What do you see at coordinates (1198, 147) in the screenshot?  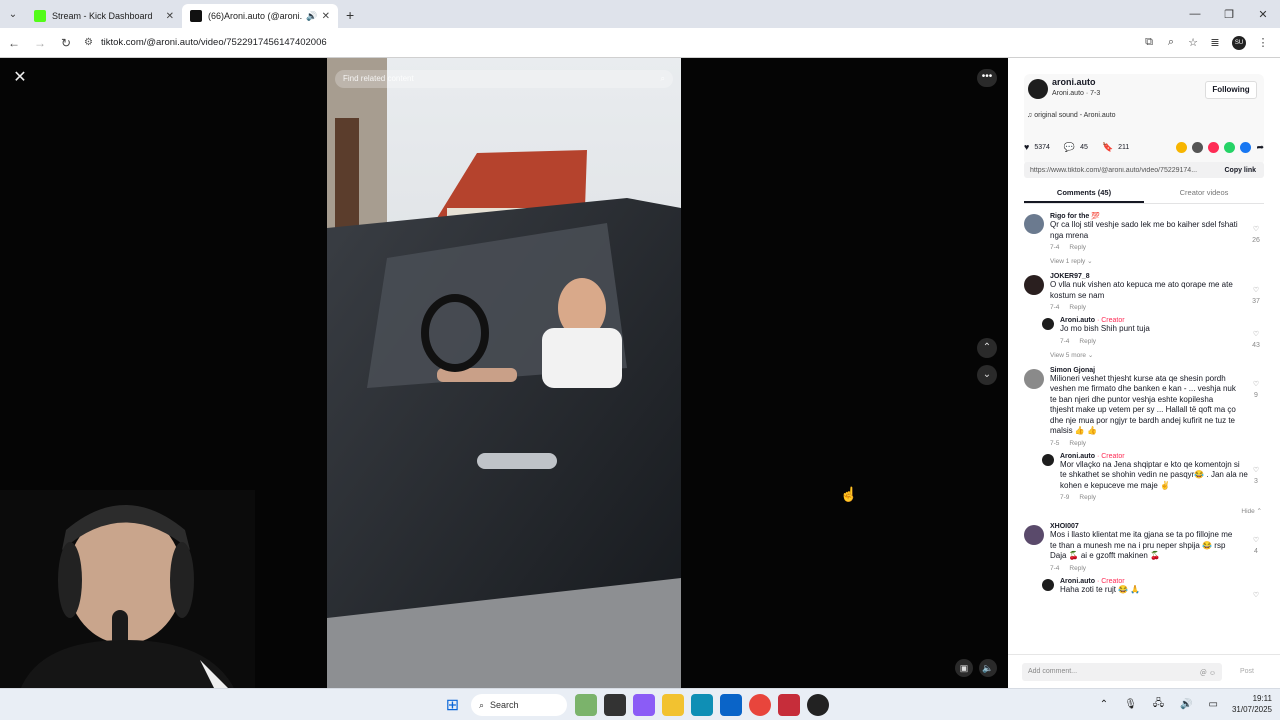 I see `share-embed-icon` at bounding box center [1198, 147].